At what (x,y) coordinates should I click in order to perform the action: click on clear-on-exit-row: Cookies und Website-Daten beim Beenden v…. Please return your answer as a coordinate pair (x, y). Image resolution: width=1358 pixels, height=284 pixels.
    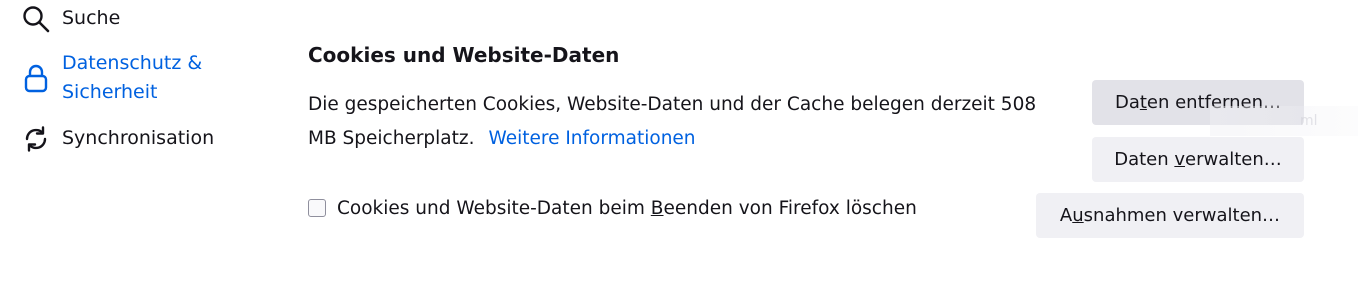
    Looking at the image, I should click on (612, 208).